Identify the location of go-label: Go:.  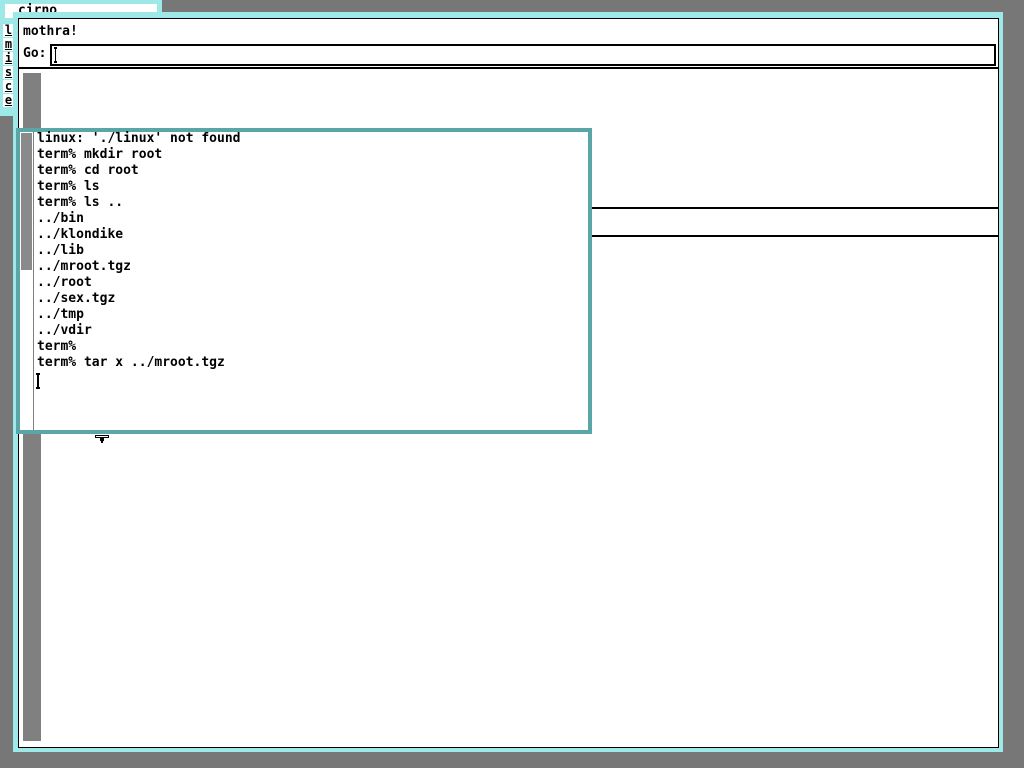
(35, 53).